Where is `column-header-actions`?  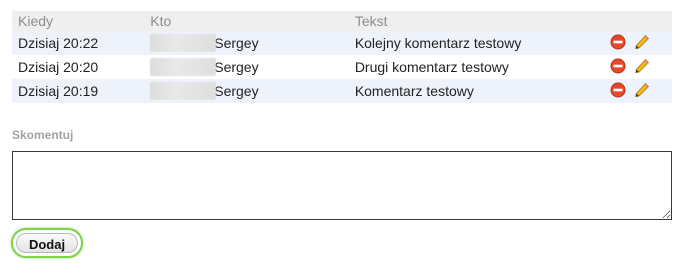 column-header-actions is located at coordinates (636, 21).